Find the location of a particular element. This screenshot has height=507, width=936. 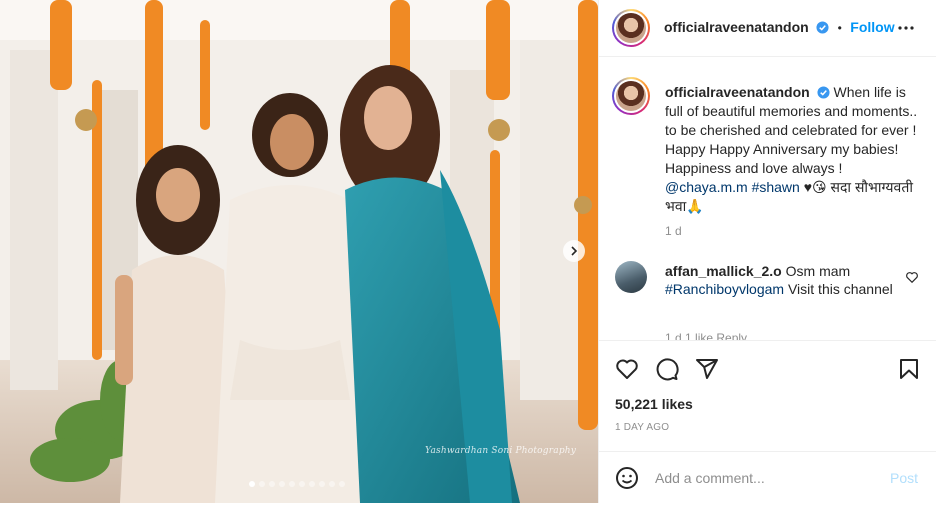

next-image-button is located at coordinates (574, 251).